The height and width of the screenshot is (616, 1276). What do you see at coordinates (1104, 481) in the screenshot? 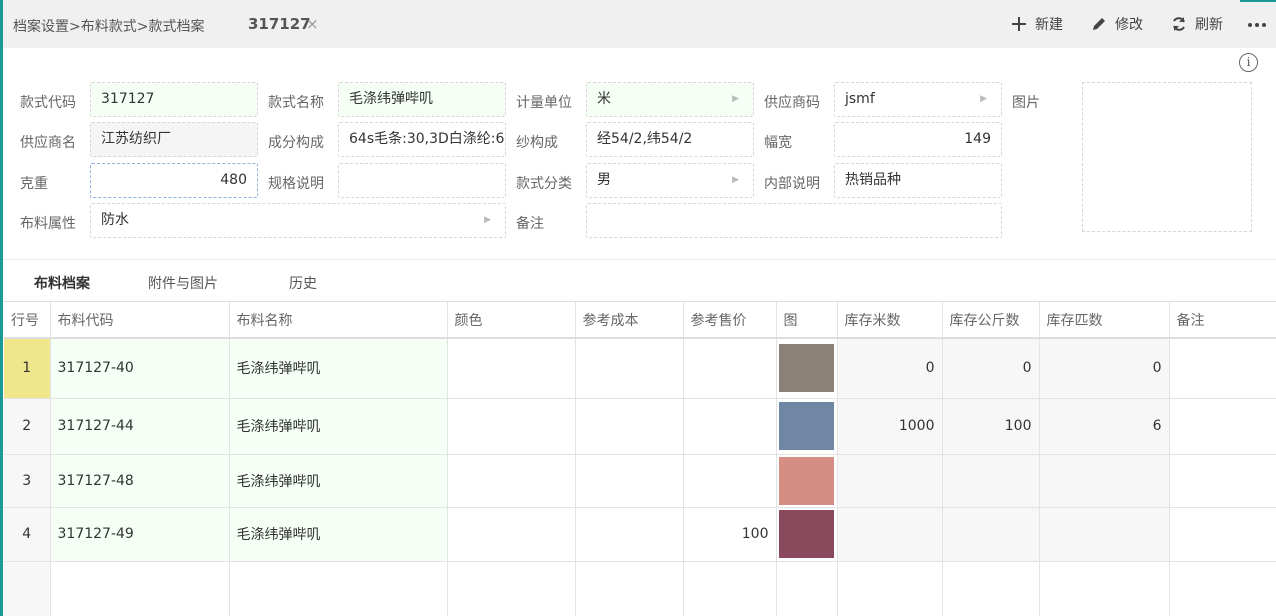
I see `stock-pieces-cell` at bounding box center [1104, 481].